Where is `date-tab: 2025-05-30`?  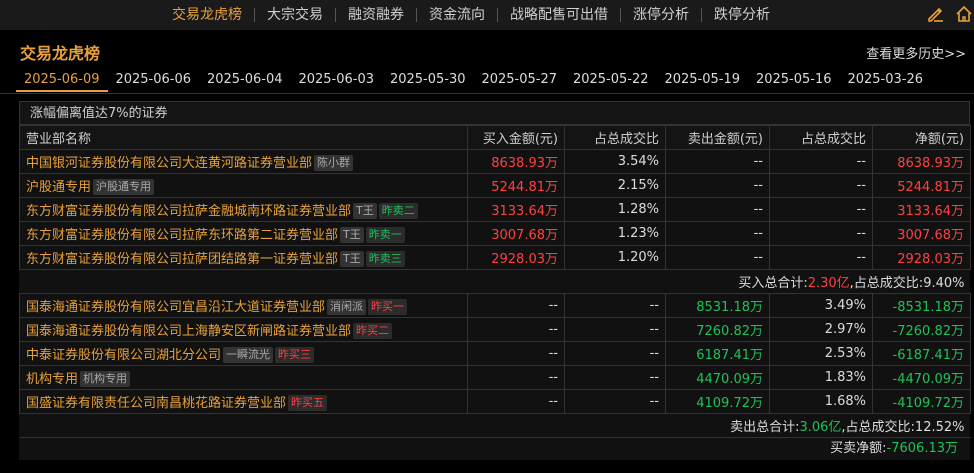
date-tab: 2025-05-30 is located at coordinates (428, 81).